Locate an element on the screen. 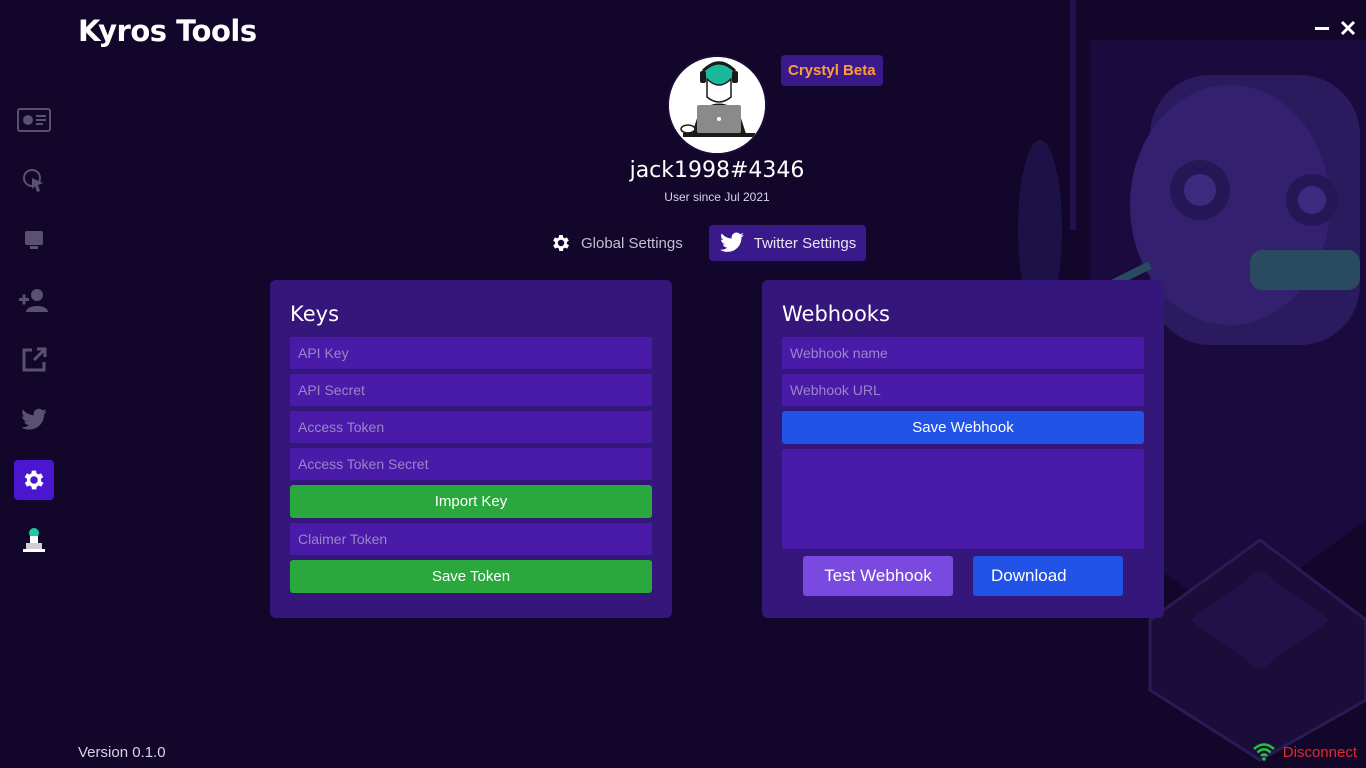  sidebar-item-add-user is located at coordinates (34, 300).